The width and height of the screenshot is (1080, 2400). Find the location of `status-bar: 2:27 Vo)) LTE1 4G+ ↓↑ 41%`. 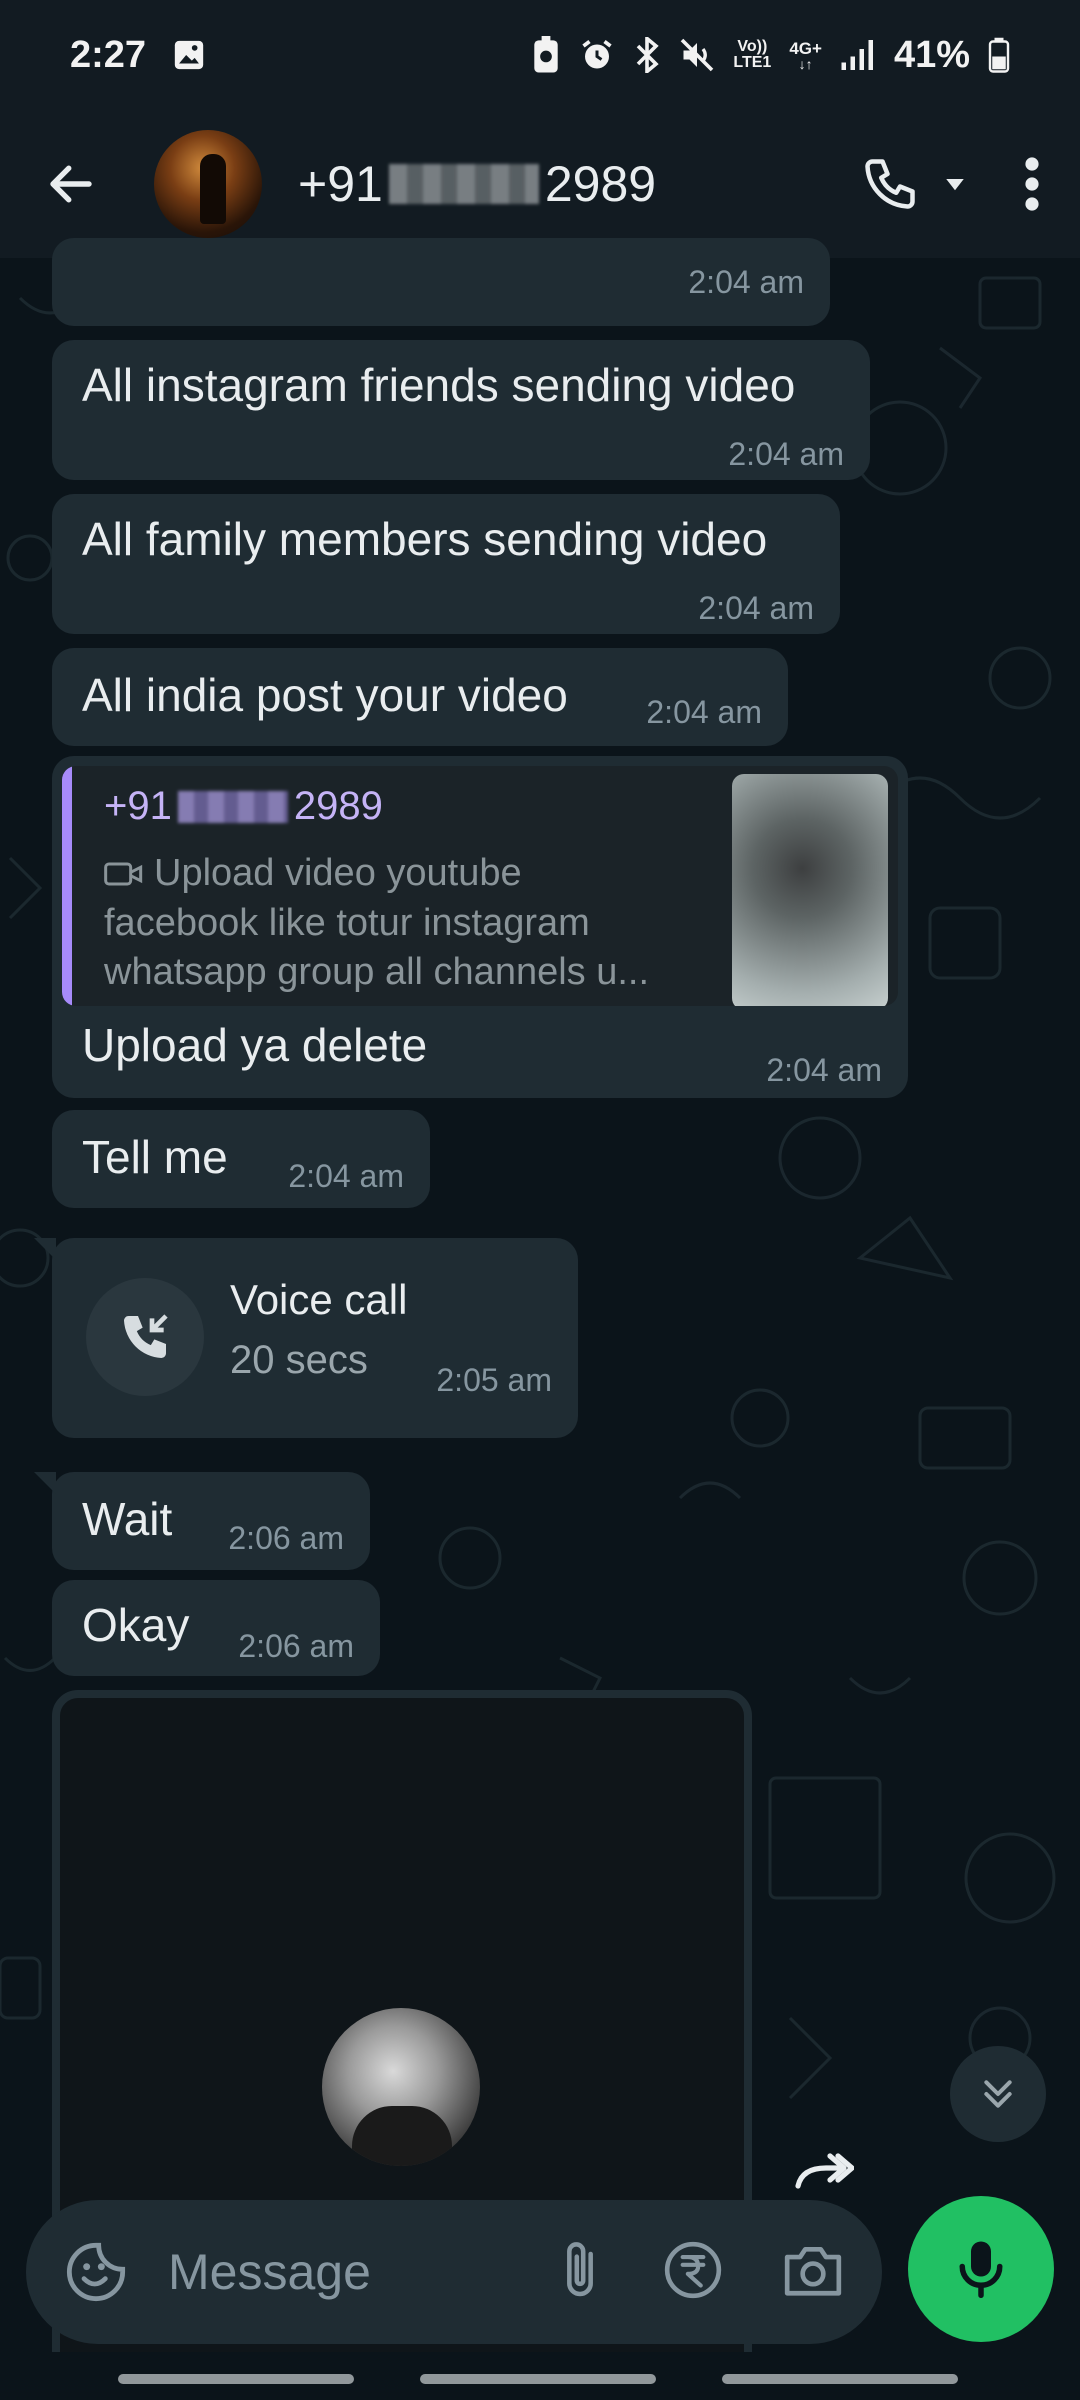

status-bar: 2:27 Vo)) LTE1 4G+ ↓↑ 41% is located at coordinates (540, 55).